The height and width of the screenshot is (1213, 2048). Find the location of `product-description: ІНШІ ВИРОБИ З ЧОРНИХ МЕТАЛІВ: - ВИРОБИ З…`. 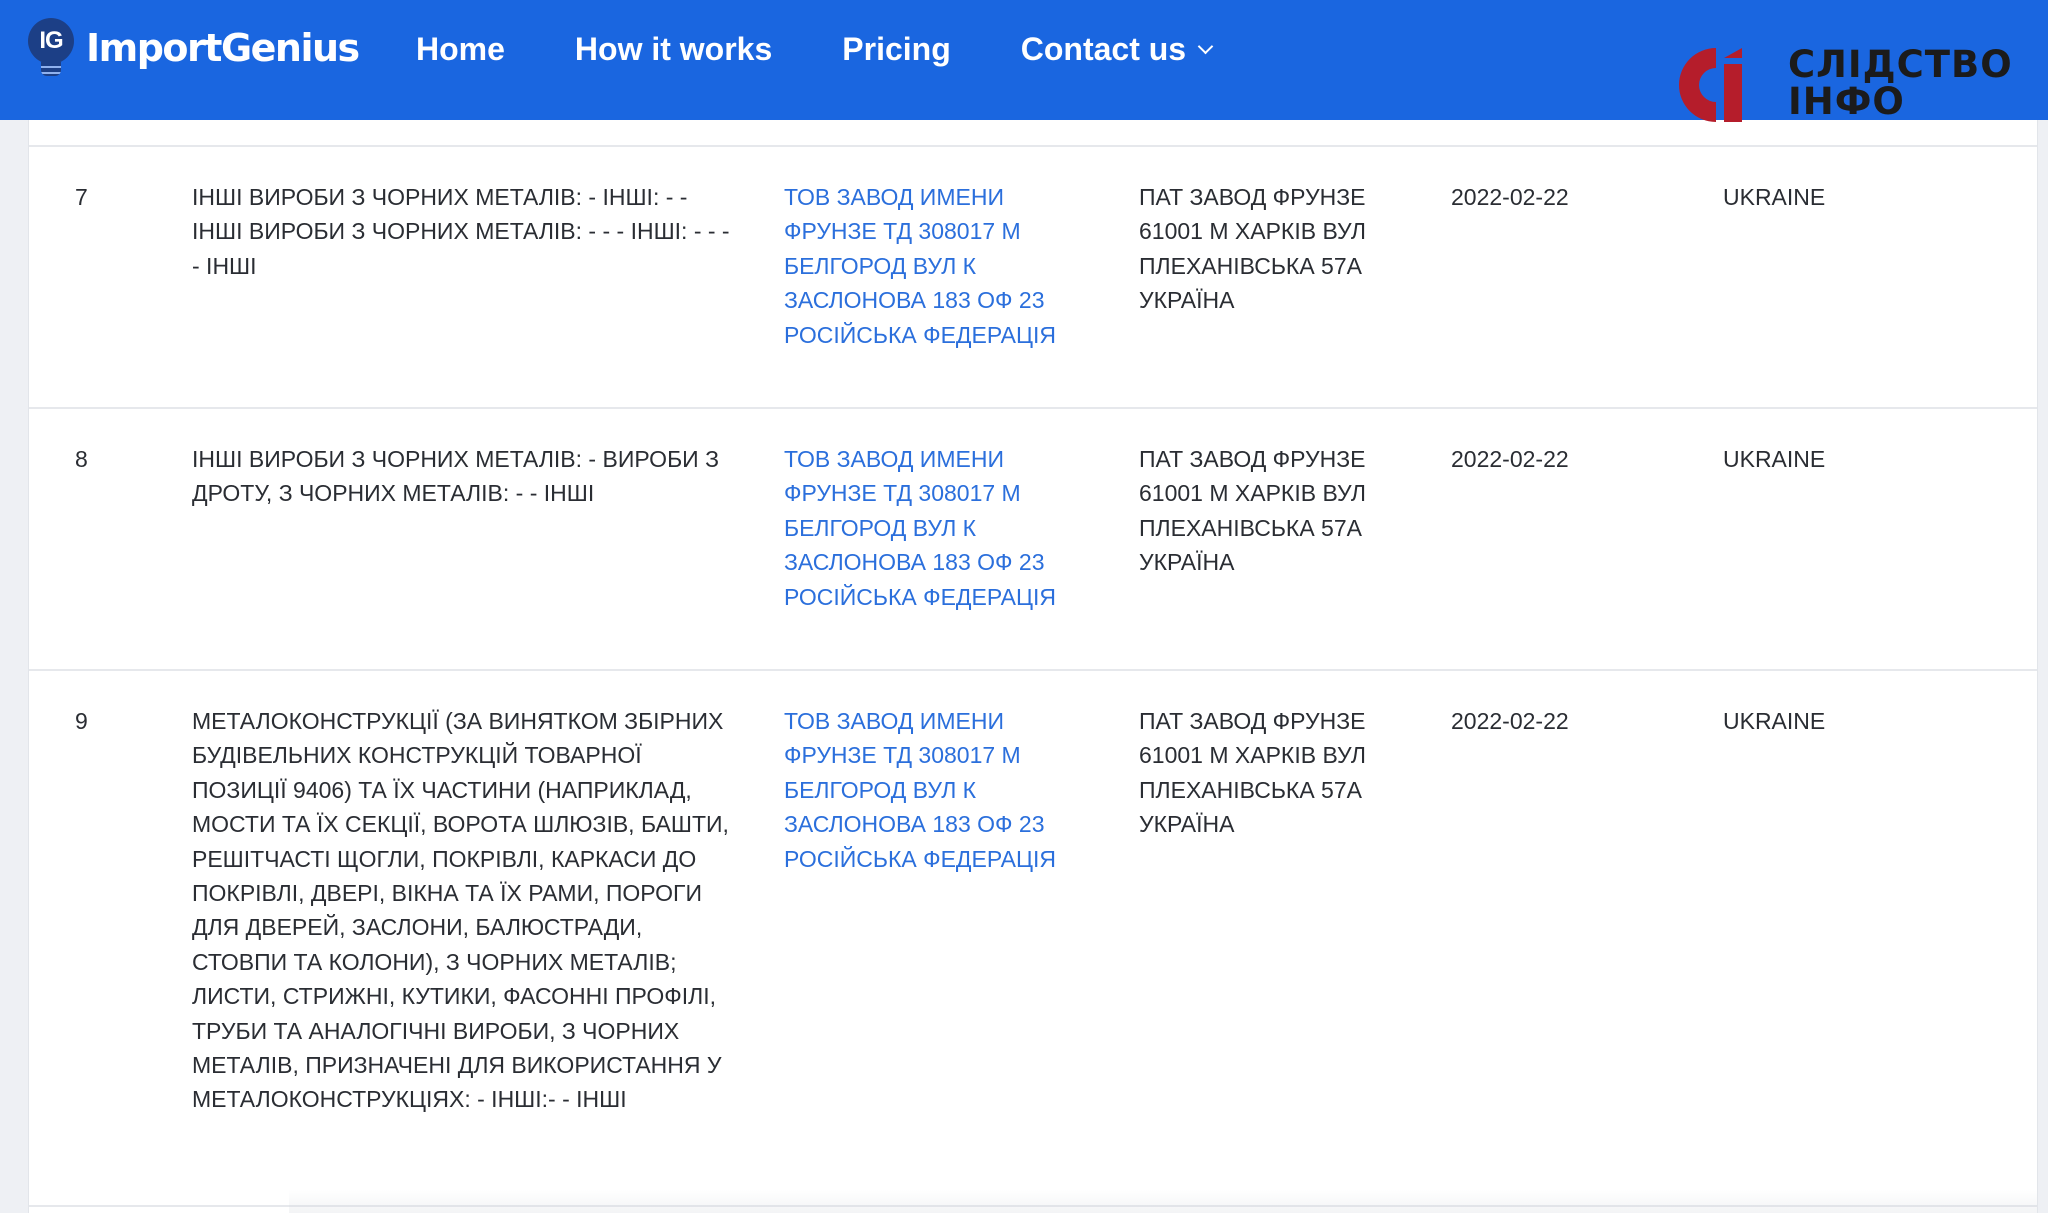

product-description: ІНШІ ВИРОБИ З ЧОРНИХ МЕТАЛІВ: - ВИРОБИ З… is located at coordinates (455, 476).